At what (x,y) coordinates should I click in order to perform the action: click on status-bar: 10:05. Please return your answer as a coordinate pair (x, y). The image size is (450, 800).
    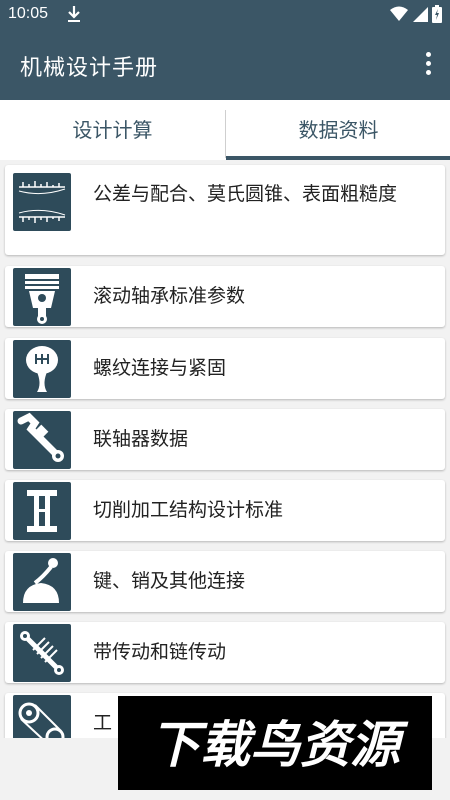
    Looking at the image, I should click on (225, 14).